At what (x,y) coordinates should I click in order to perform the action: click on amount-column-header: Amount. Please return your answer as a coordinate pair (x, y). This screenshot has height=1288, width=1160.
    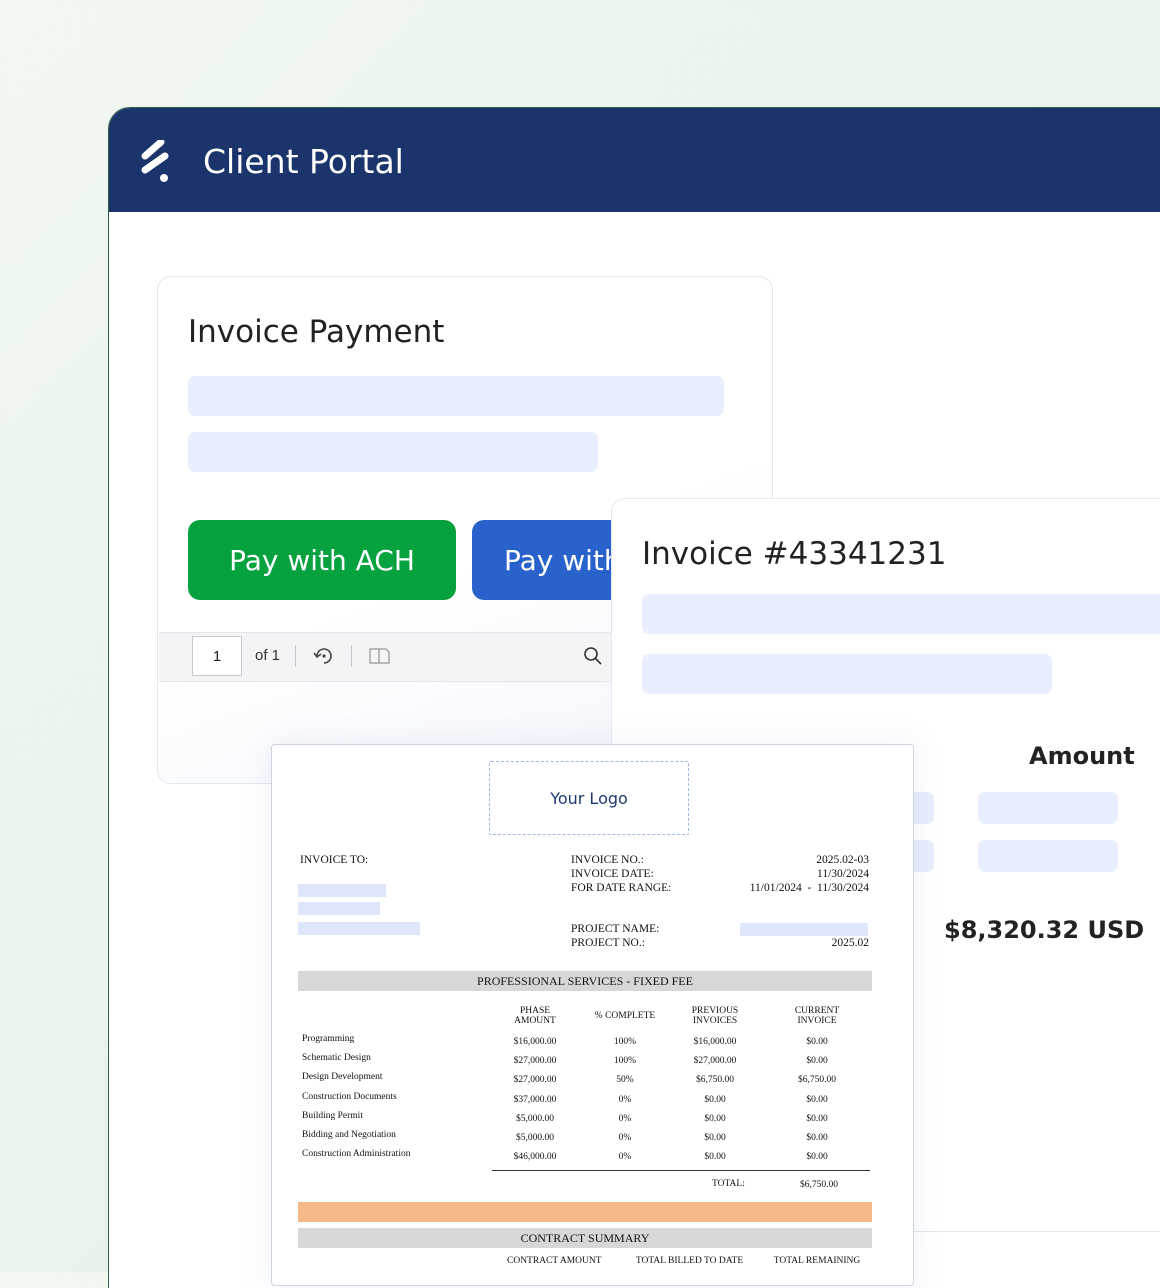
    Looking at the image, I should click on (1082, 756).